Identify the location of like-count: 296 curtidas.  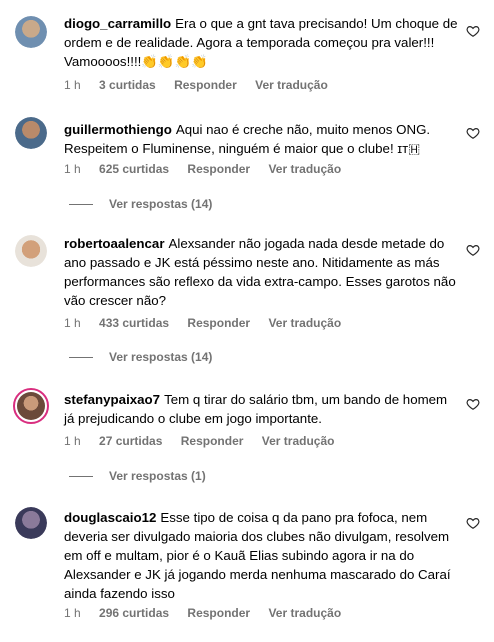
(134, 613).